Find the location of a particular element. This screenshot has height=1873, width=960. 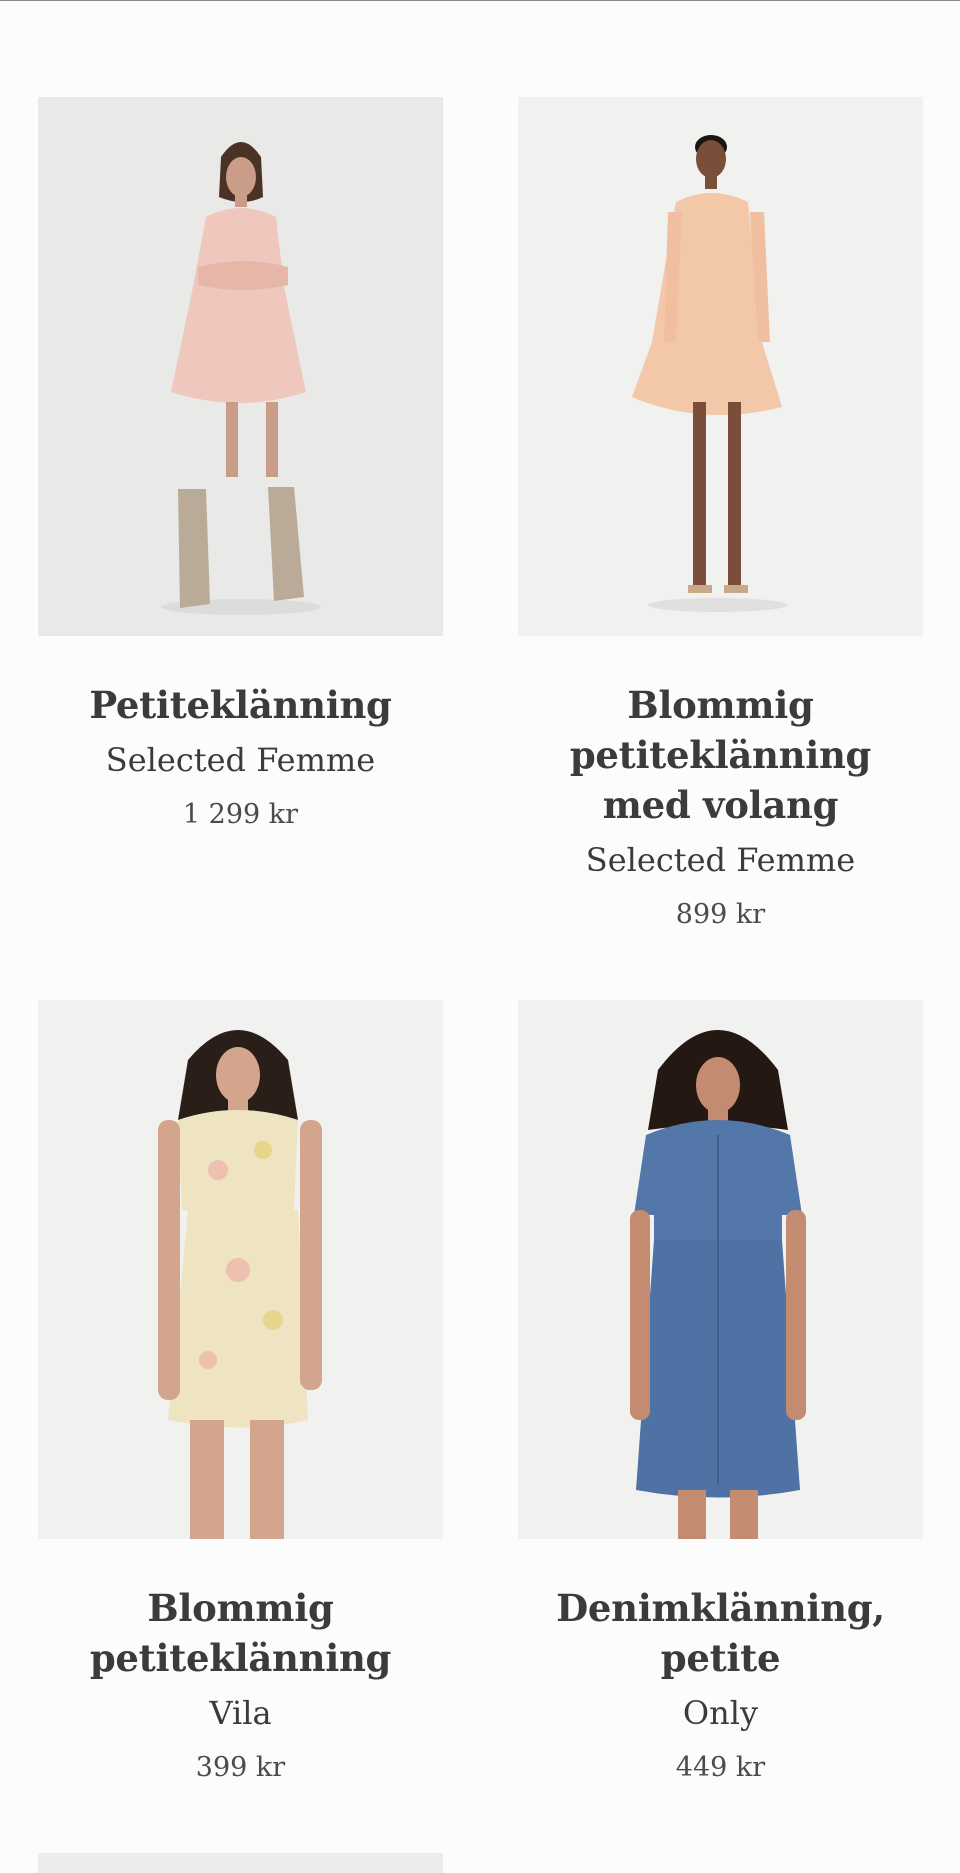

product-title: Blommig petiteklänning is located at coordinates (240, 1633).